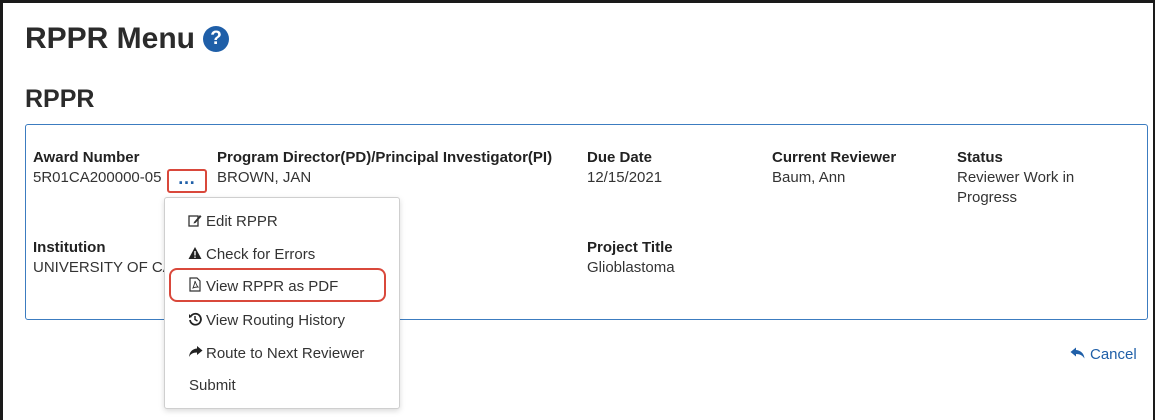  I want to click on reply-icon, so click(1077, 354).